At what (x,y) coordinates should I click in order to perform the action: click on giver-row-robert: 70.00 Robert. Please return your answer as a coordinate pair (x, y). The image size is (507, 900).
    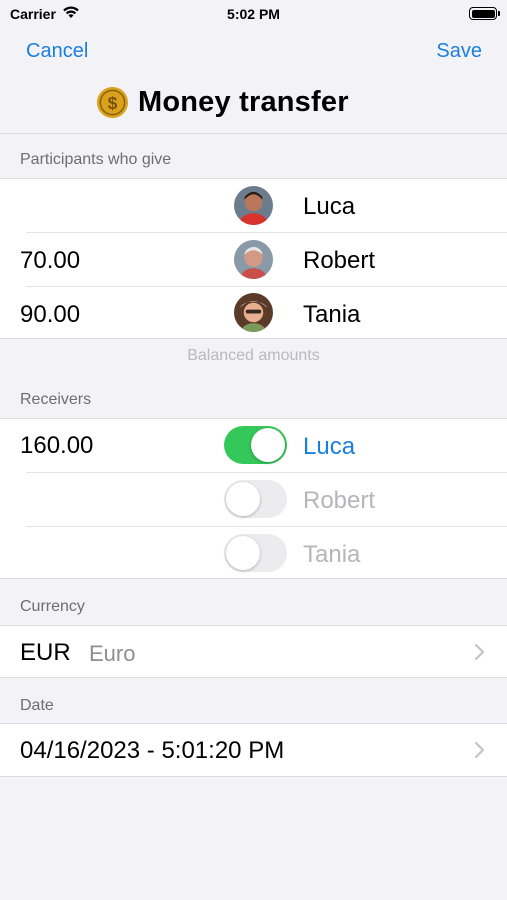
    Looking at the image, I should click on (253, 259).